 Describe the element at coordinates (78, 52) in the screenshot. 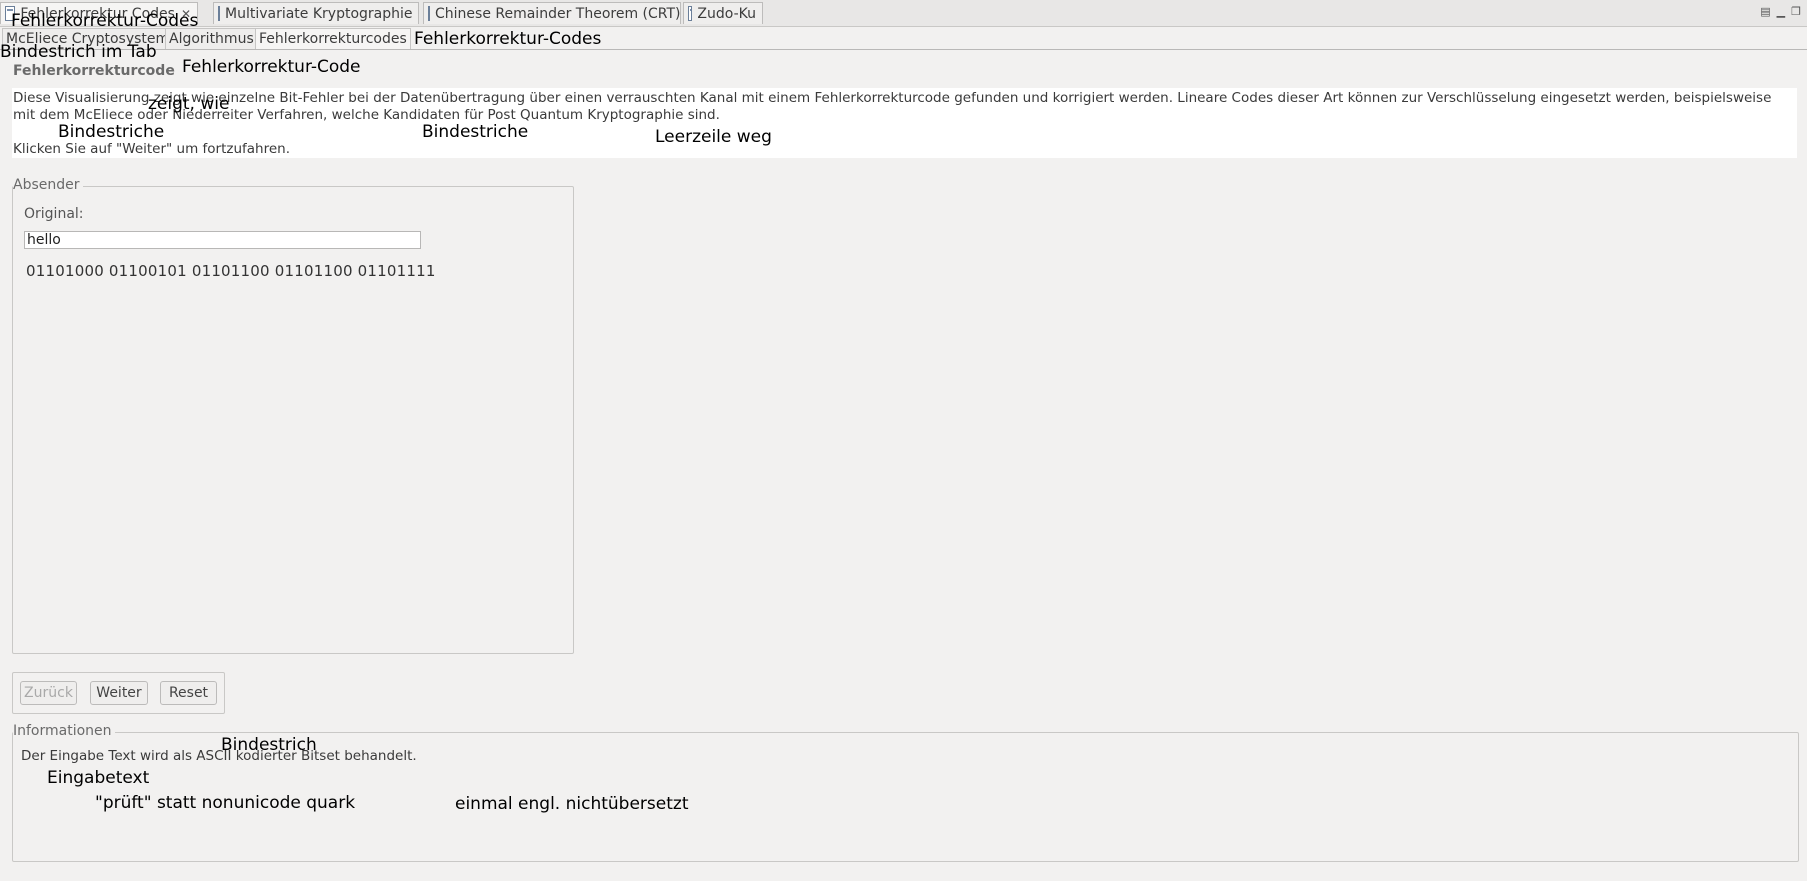

I see `annotation-label: Bindestrich im Tab` at that location.